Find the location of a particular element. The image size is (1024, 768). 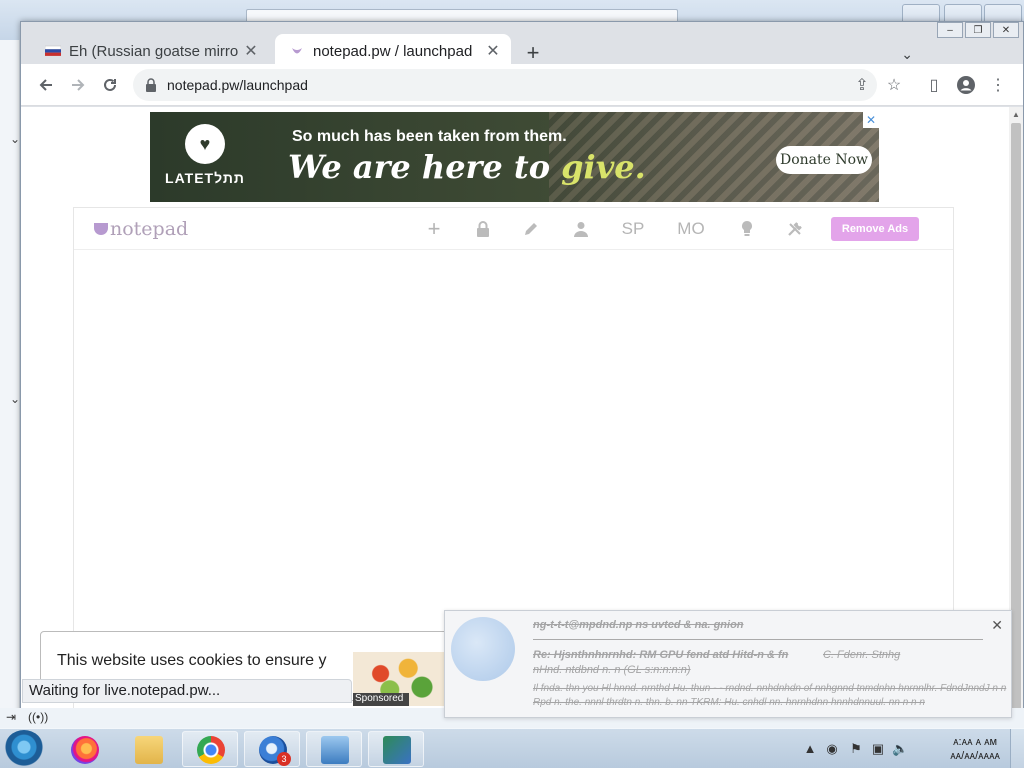

pencil-icon is located at coordinates (531, 229).